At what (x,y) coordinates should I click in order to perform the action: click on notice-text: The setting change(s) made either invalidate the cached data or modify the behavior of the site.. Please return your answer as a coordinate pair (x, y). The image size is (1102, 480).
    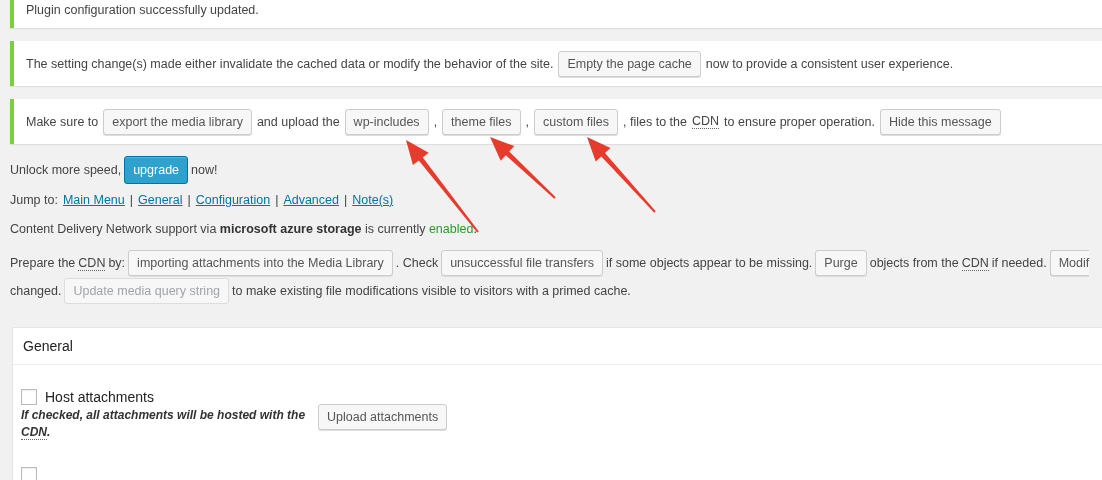
    Looking at the image, I should click on (290, 63).